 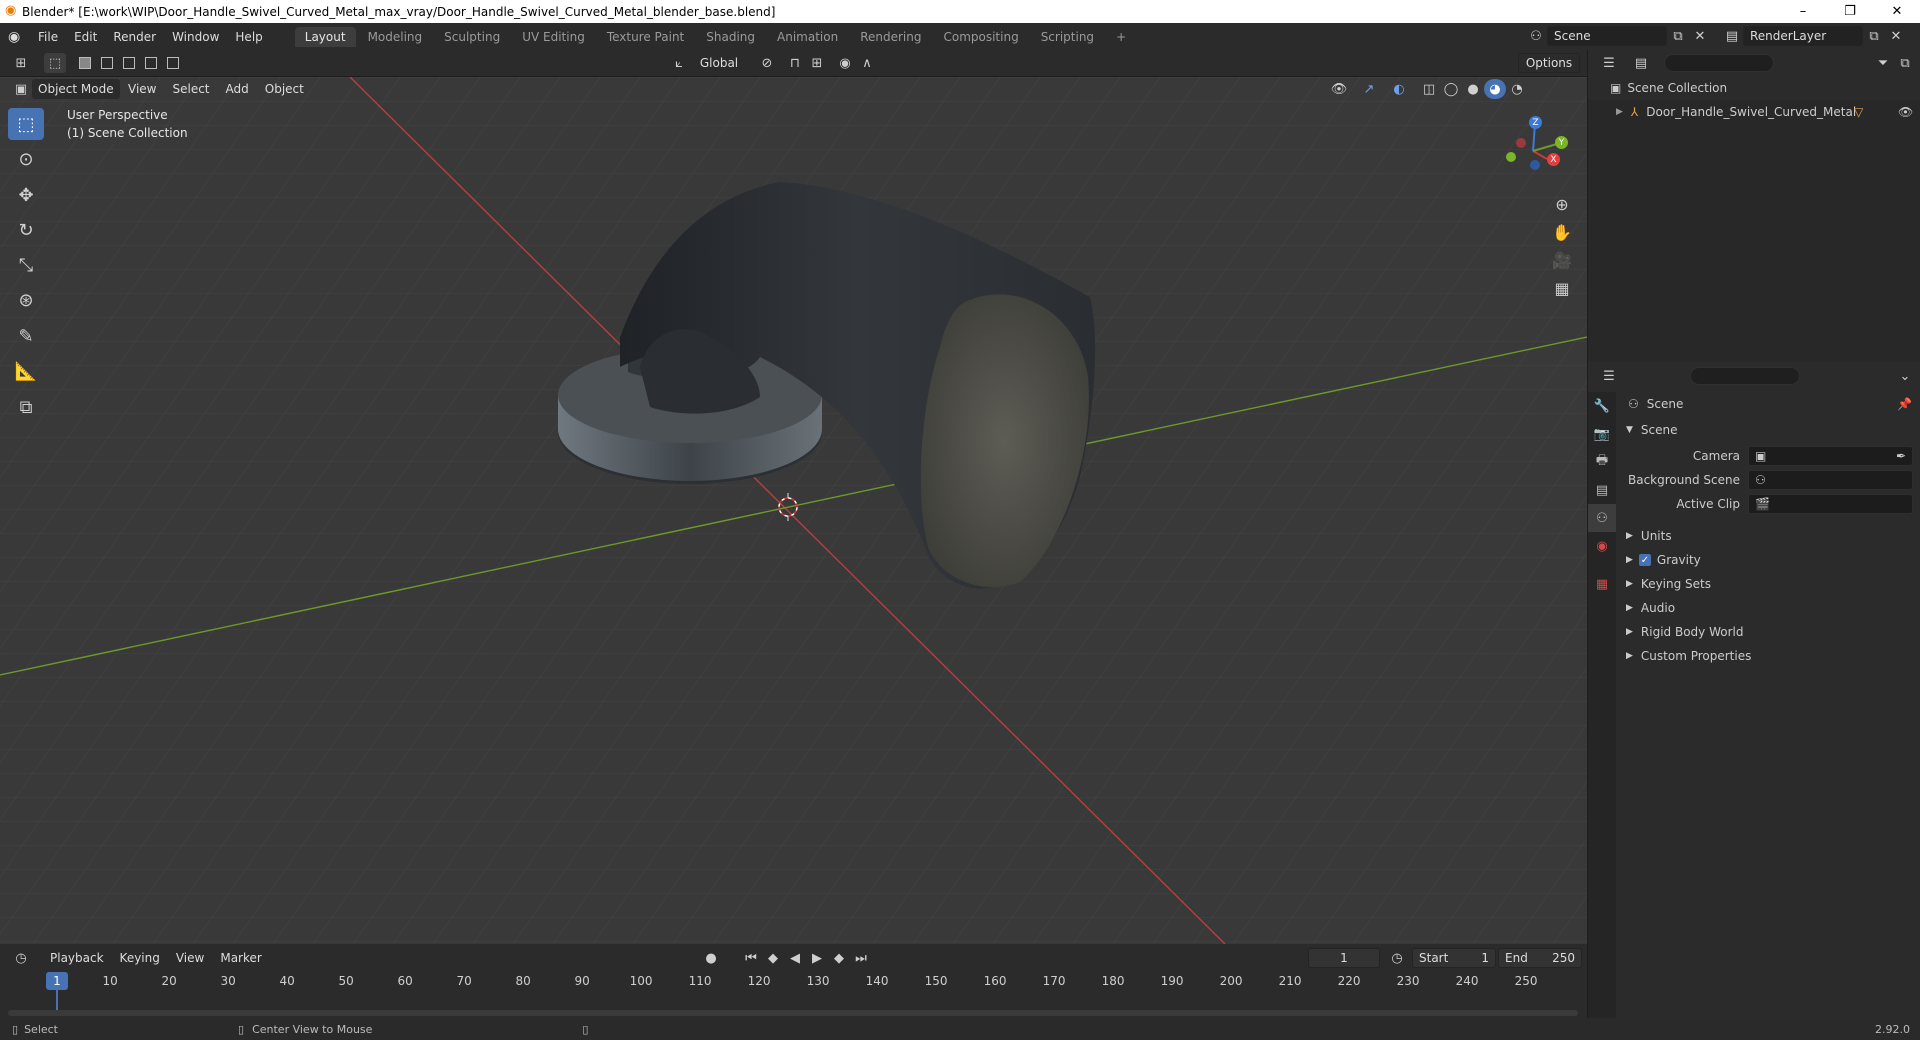 I want to click on keying-sets-panel-header: ▶ Keying Sets, so click(x=1770, y=584).